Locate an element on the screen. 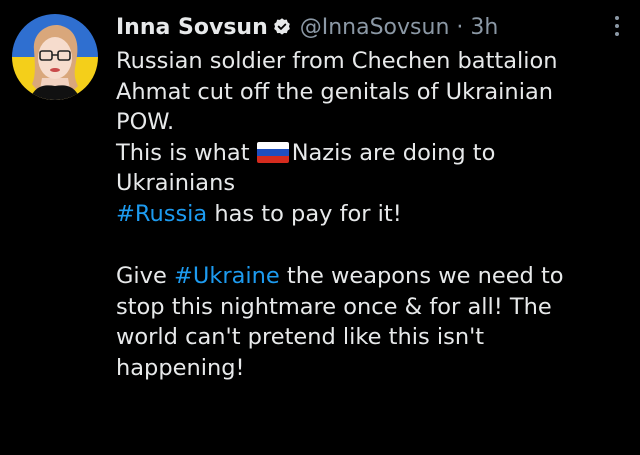 Image resolution: width=640 pixels, height=455 pixels. author-handle: @InnaSovsun is located at coordinates (375, 27).